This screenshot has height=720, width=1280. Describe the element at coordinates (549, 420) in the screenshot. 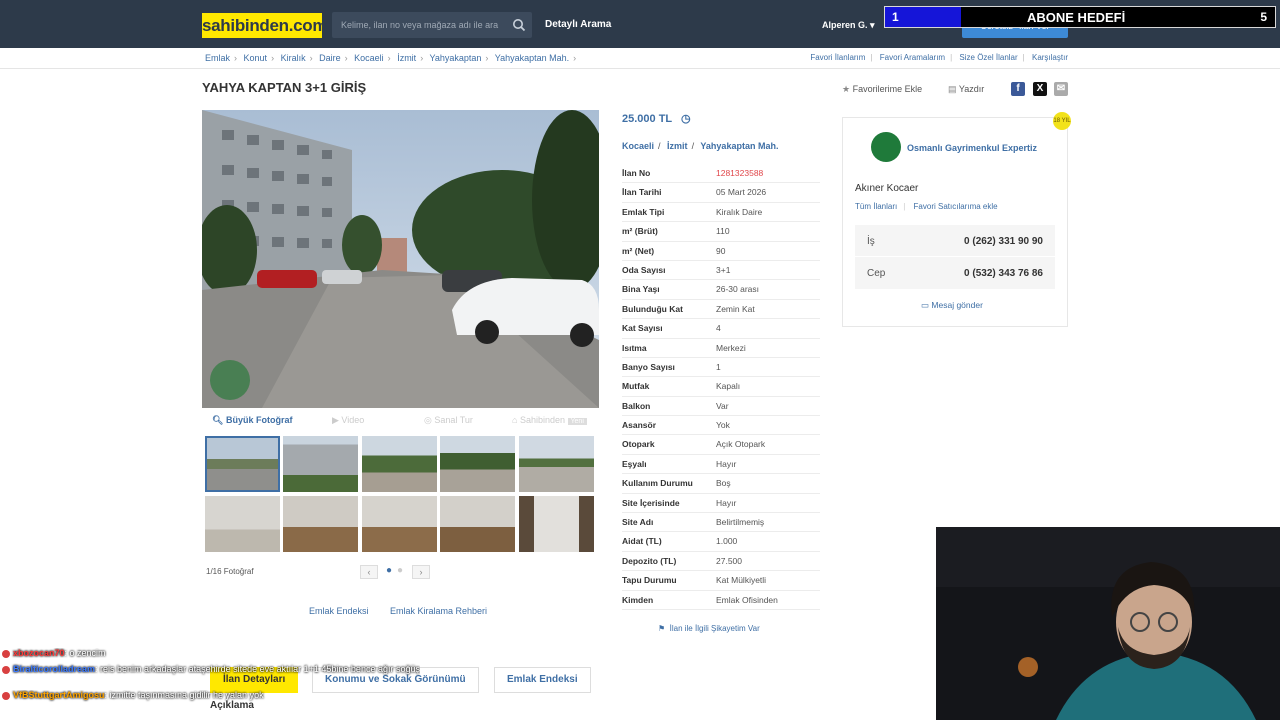

I see `own-house-tab: ⌂ Sahibinden Yeni` at that location.